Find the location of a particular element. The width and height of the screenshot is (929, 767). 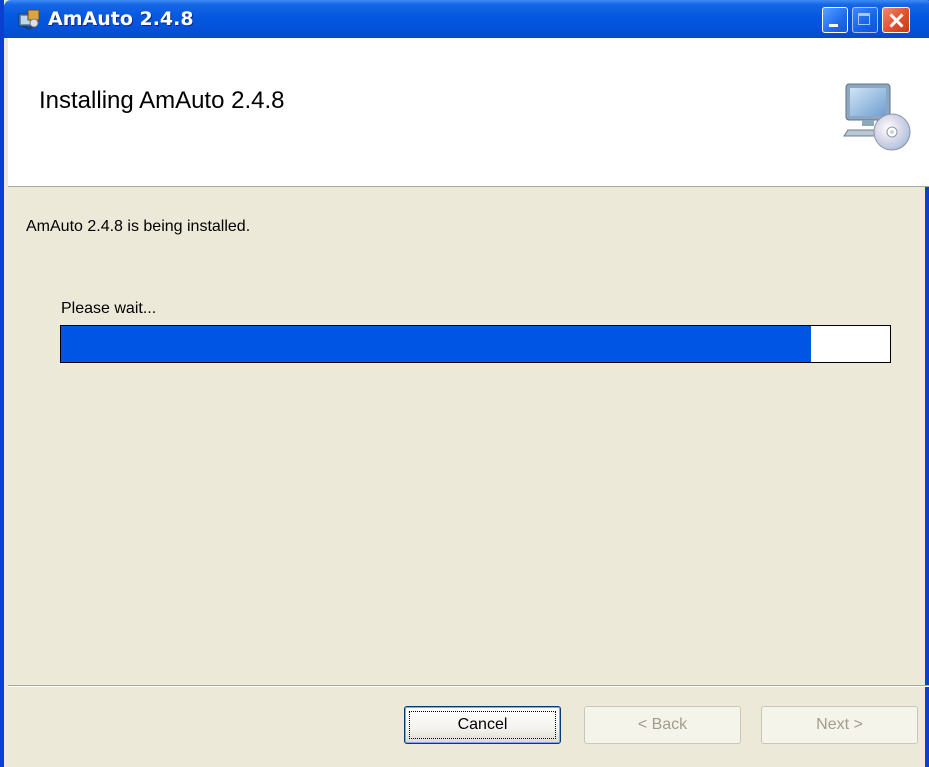

minimize-button is located at coordinates (835, 20).